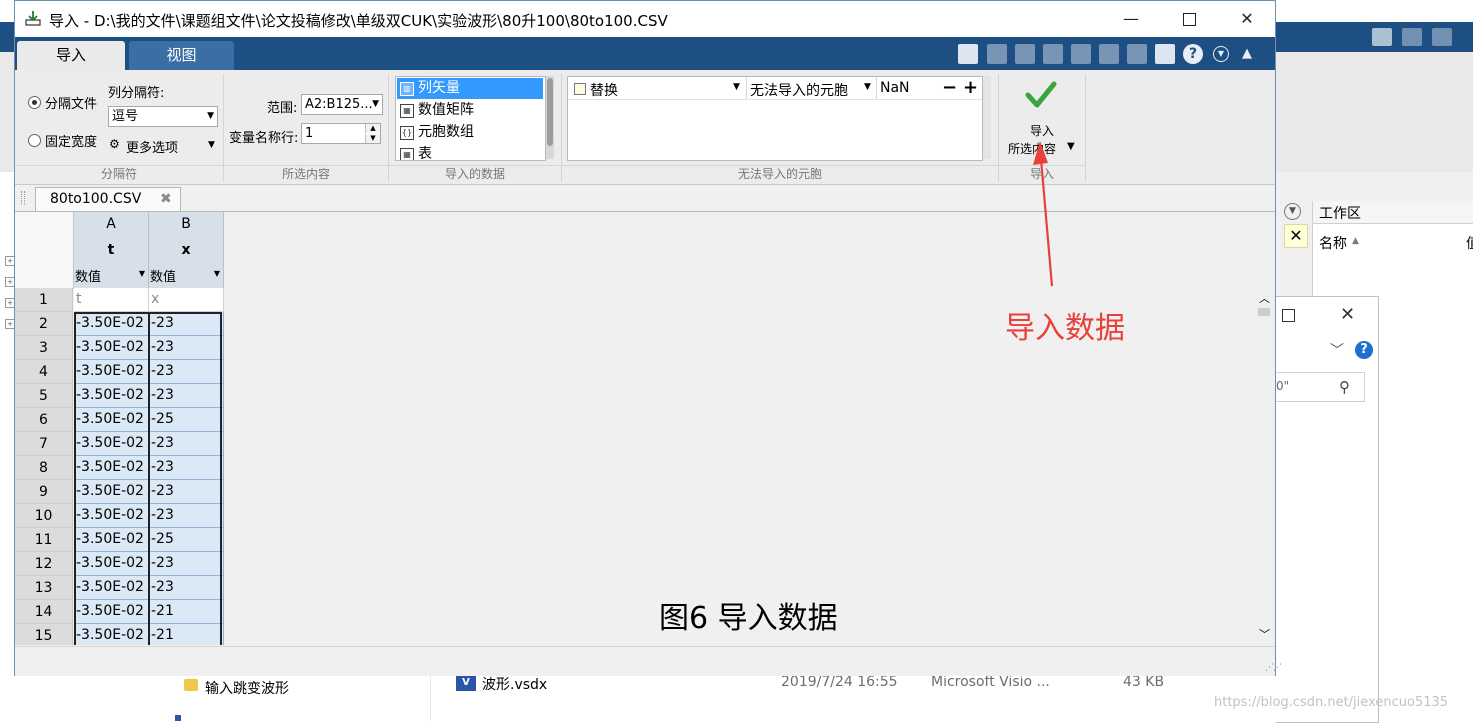  Describe the element at coordinates (1273, 668) in the screenshot. I see `resize-grip-icon: ⋰⋰` at that location.